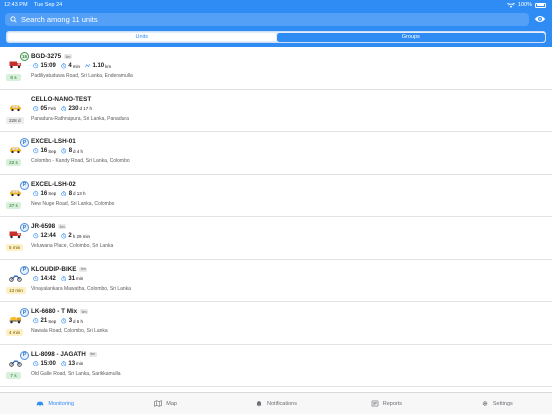  Describe the element at coordinates (70, 66) in the screenshot. I see `meta-value: 4` at that location.